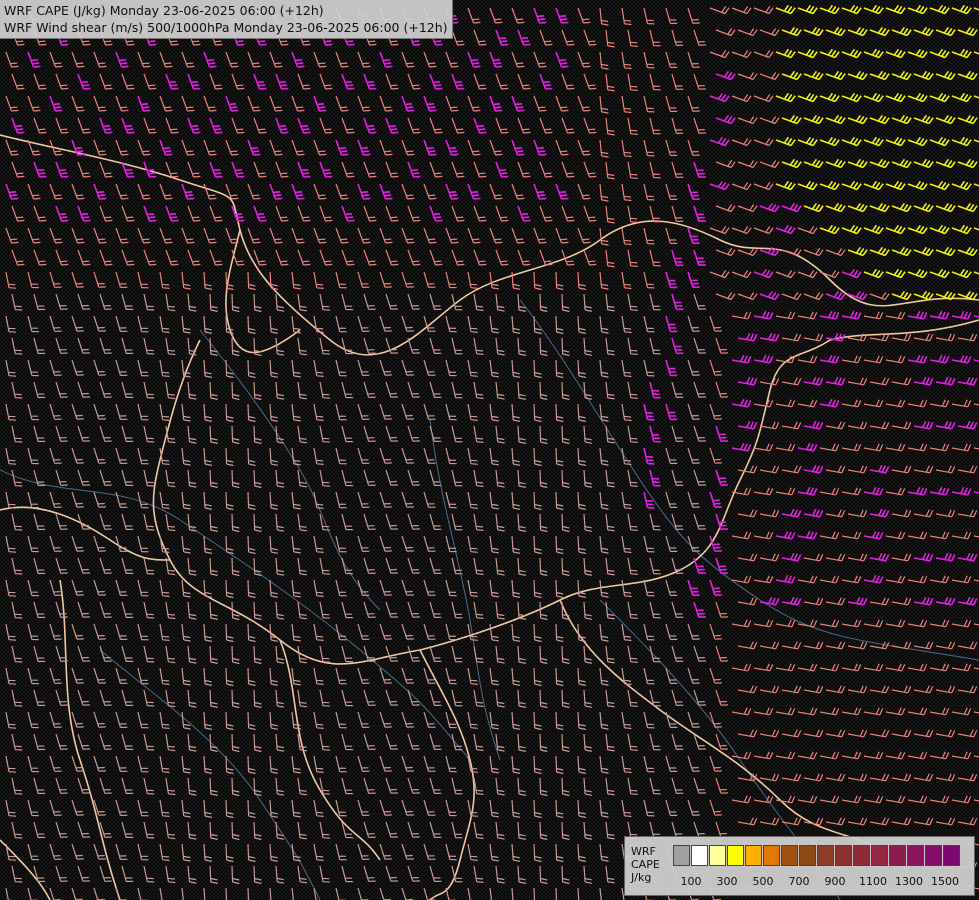 Image resolution: width=979 pixels, height=900 pixels. I want to click on legend-tick-label: 700, so click(799, 881).